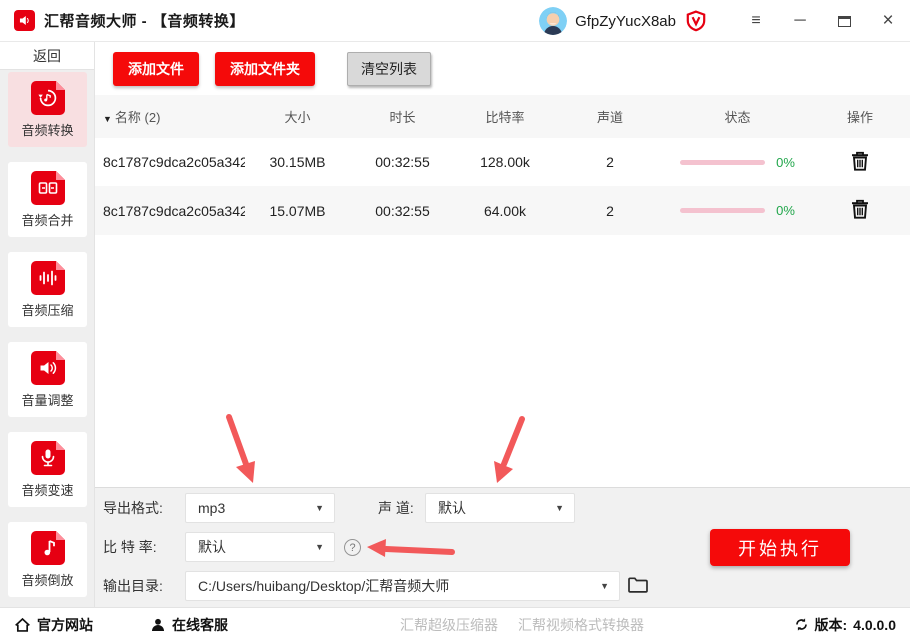 The width and height of the screenshot is (910, 641). Describe the element at coordinates (352, 547) in the screenshot. I see `bitrate-help-icon: ?` at that location.